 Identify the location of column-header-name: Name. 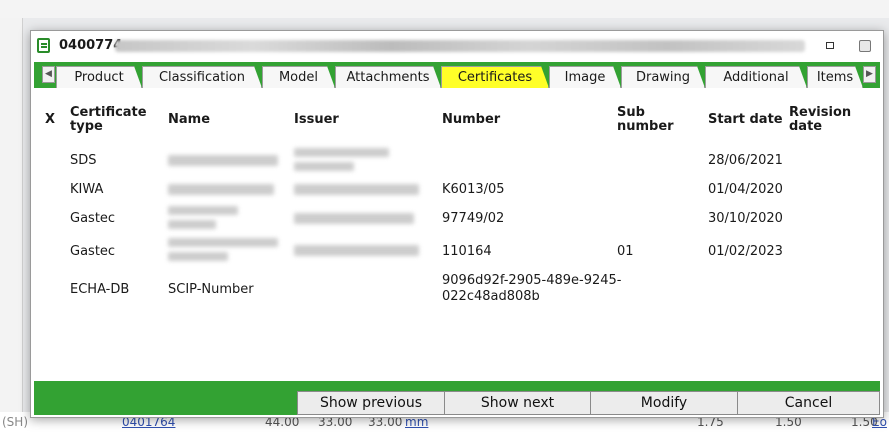
(189, 120).